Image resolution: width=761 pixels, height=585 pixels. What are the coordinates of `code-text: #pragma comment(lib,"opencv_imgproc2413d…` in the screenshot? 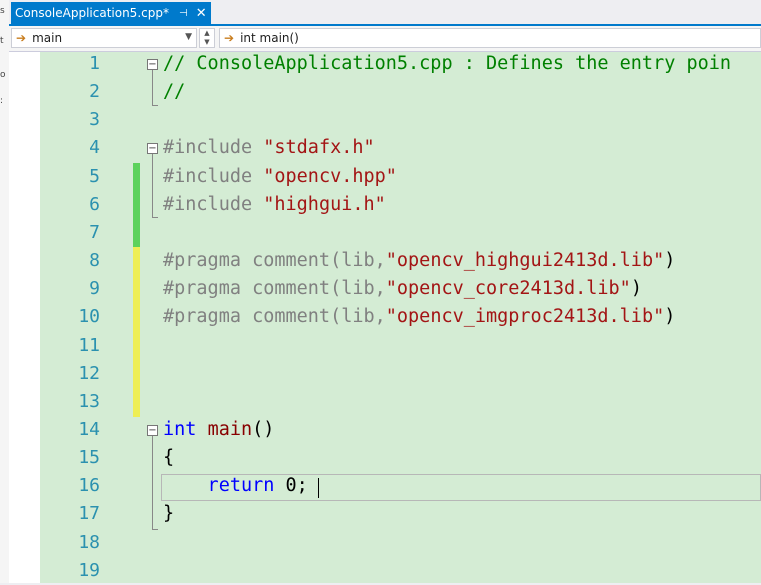 It's located at (419, 317).